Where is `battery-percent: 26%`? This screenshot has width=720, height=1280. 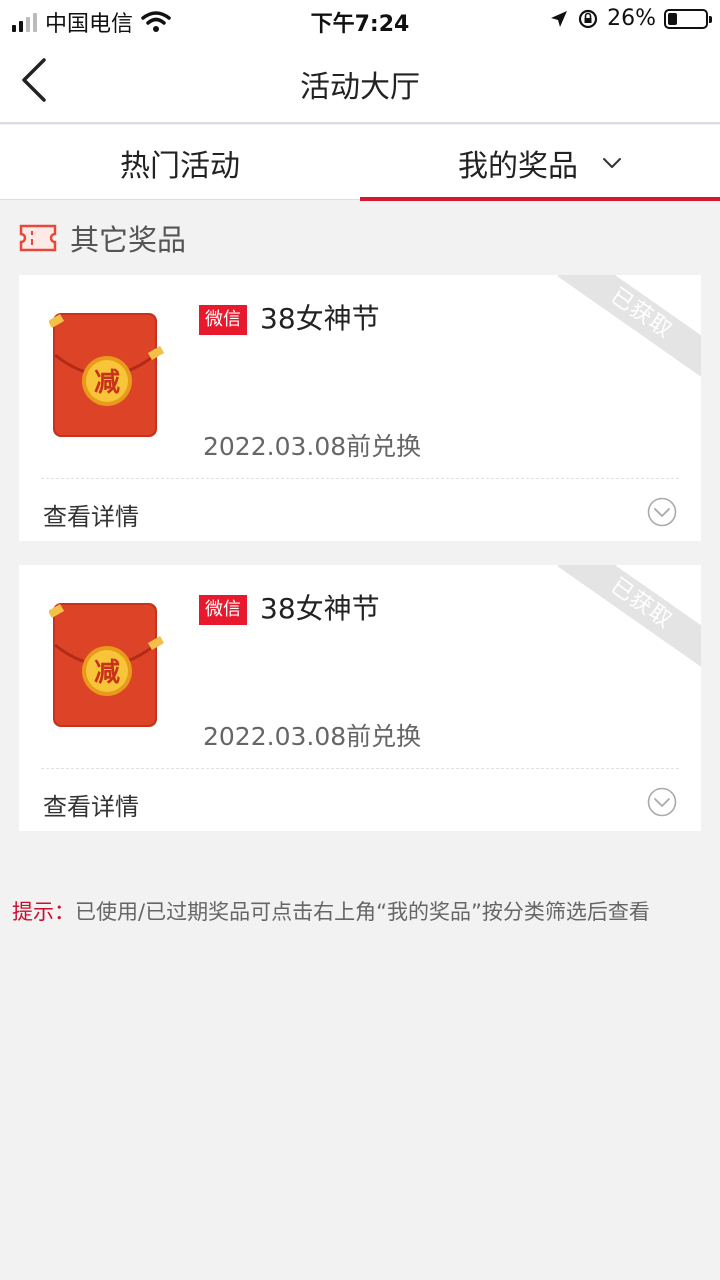 battery-percent: 26% is located at coordinates (631, 18).